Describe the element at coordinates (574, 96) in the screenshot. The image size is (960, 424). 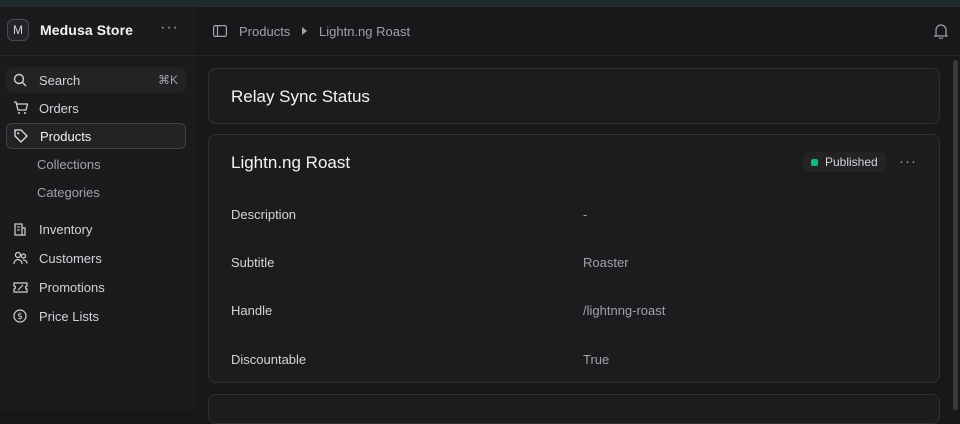
I see `relay-sync-card: Relay Sync Status` at that location.